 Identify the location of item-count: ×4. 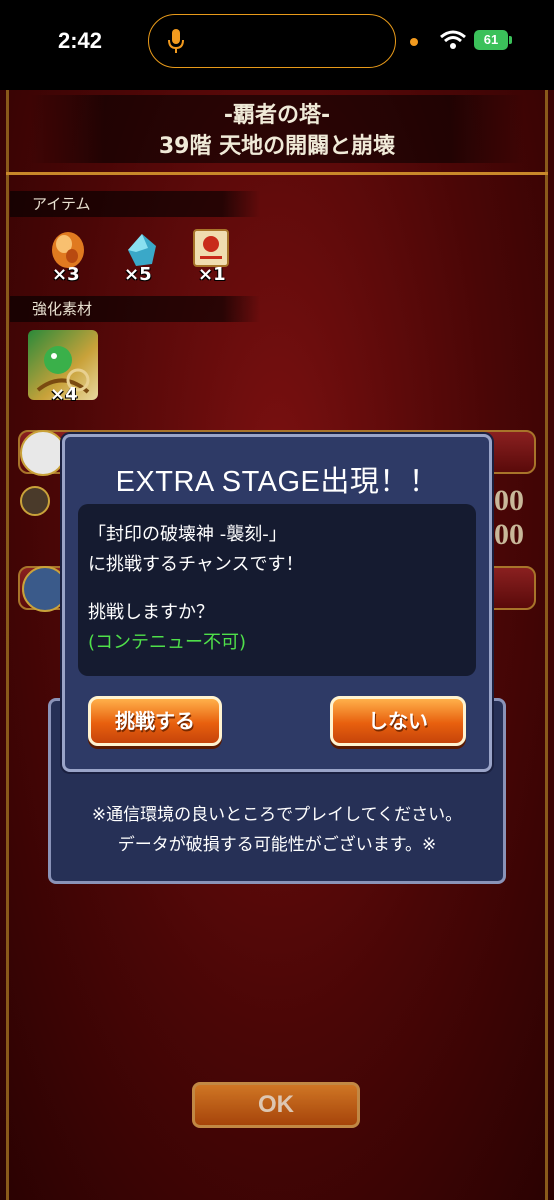
(64, 394).